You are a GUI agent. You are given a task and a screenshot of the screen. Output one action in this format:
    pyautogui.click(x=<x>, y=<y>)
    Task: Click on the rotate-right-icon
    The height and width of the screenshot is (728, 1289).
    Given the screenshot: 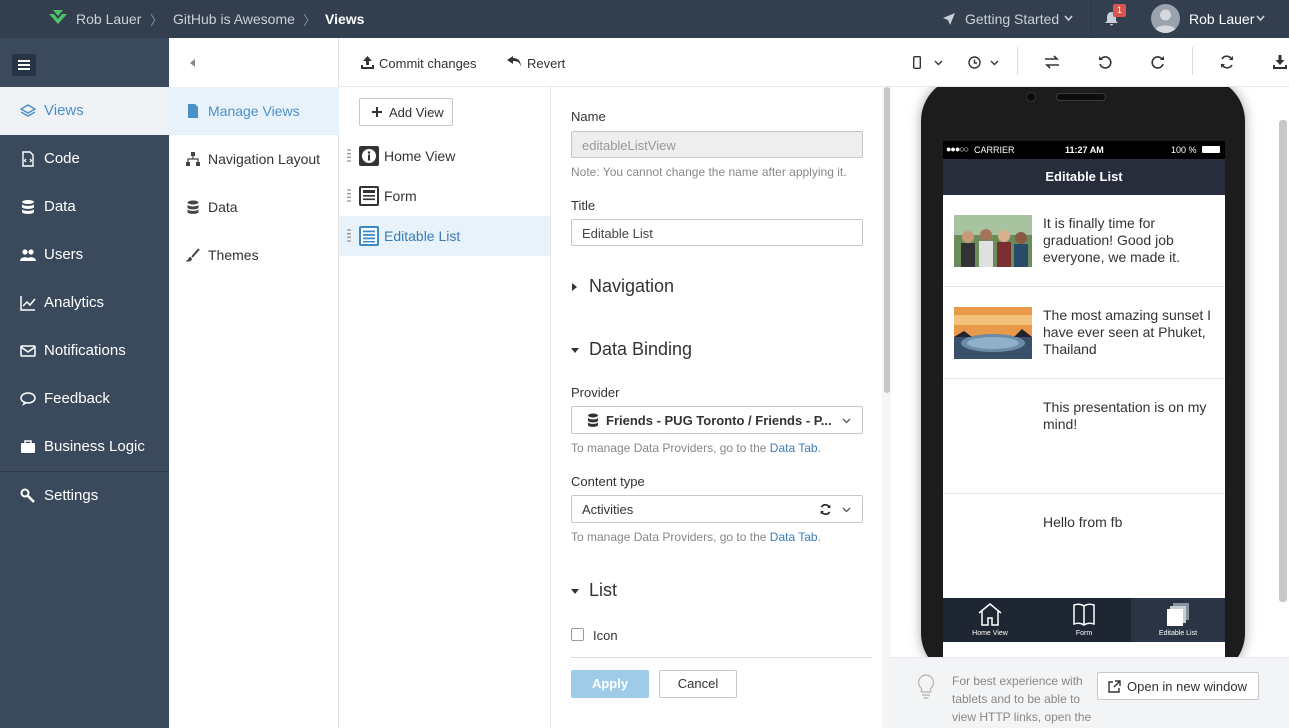 What is the action you would take?
    pyautogui.click(x=1158, y=62)
    